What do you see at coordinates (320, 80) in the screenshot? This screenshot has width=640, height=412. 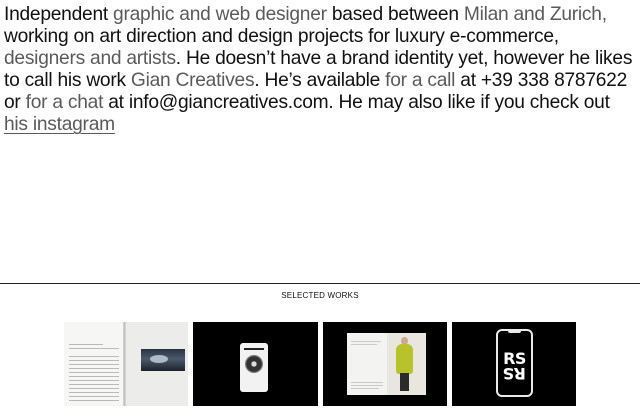 I see `bio-text: . He’s available` at bounding box center [320, 80].